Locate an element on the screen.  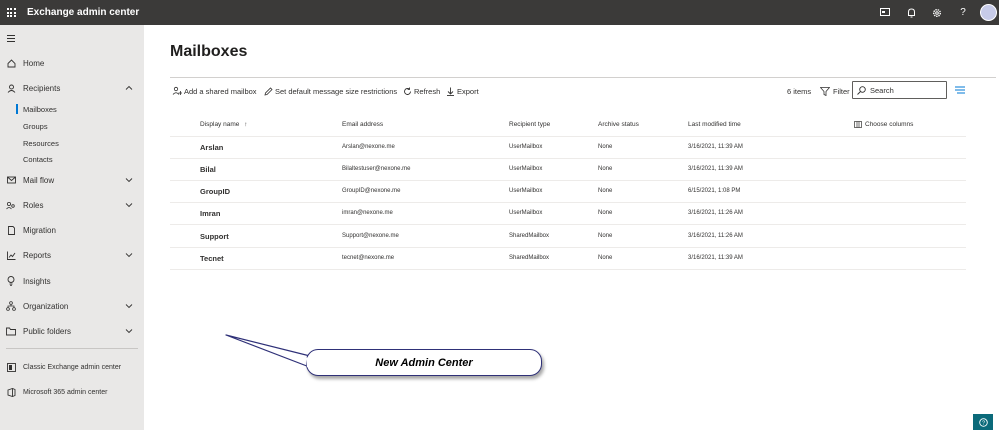
sidebar-item-label: Public folders is located at coordinates (47, 331).